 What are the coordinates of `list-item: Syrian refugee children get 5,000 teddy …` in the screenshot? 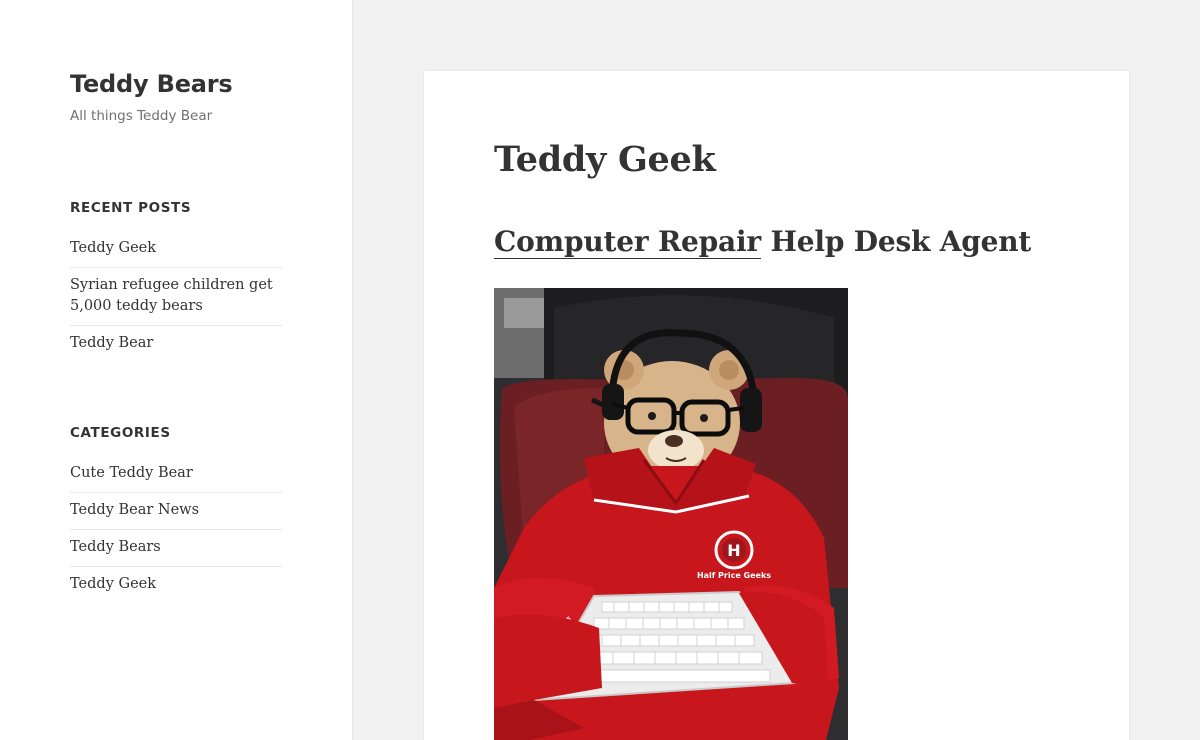 It's located at (176, 296).